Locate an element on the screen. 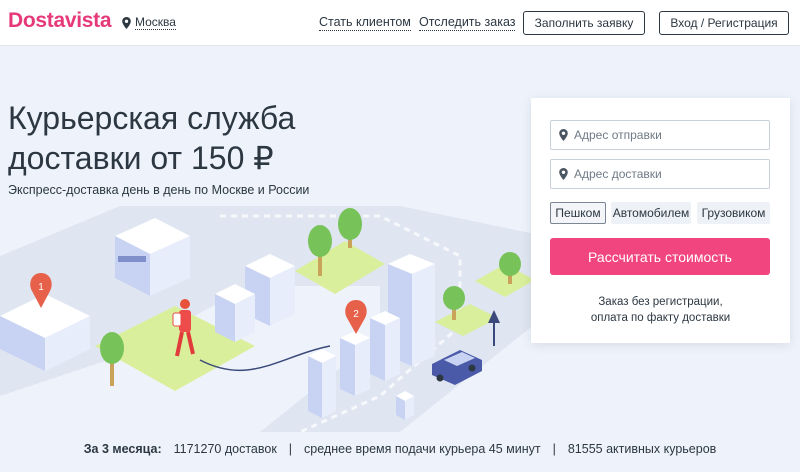  pickup-address-input is located at coordinates (669, 135).